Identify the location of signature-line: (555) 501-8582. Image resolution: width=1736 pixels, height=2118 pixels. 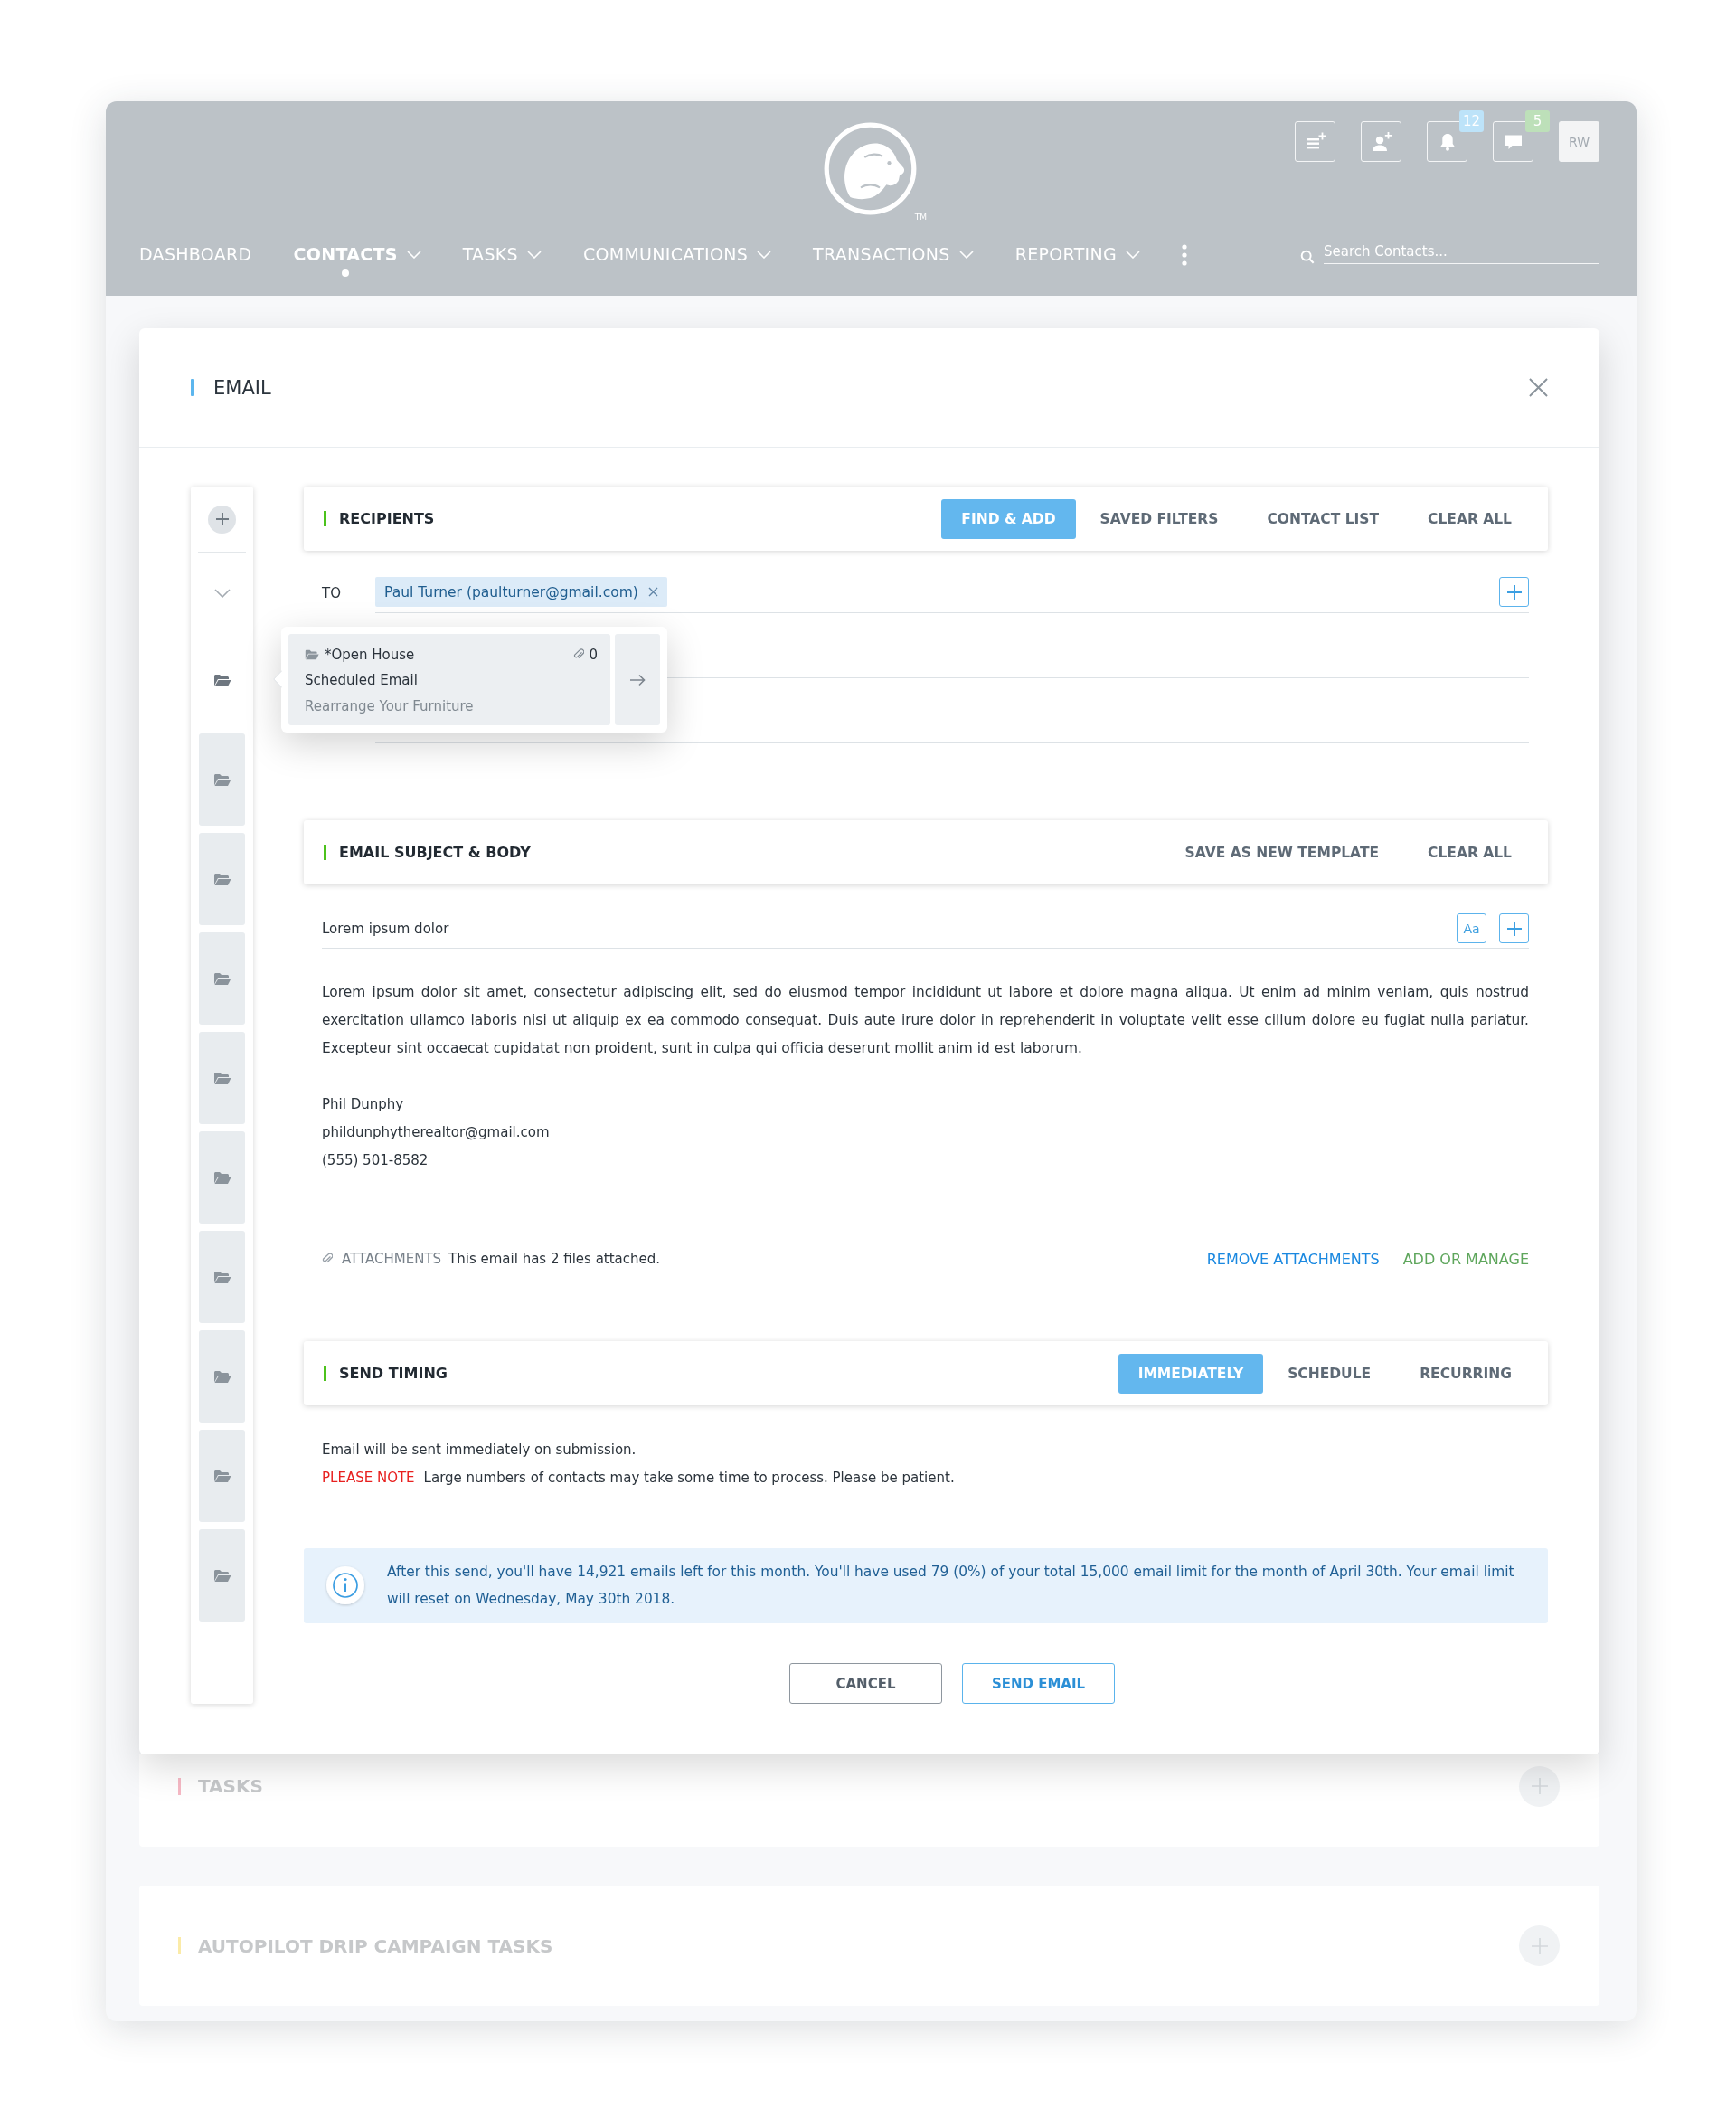
(375, 1160).